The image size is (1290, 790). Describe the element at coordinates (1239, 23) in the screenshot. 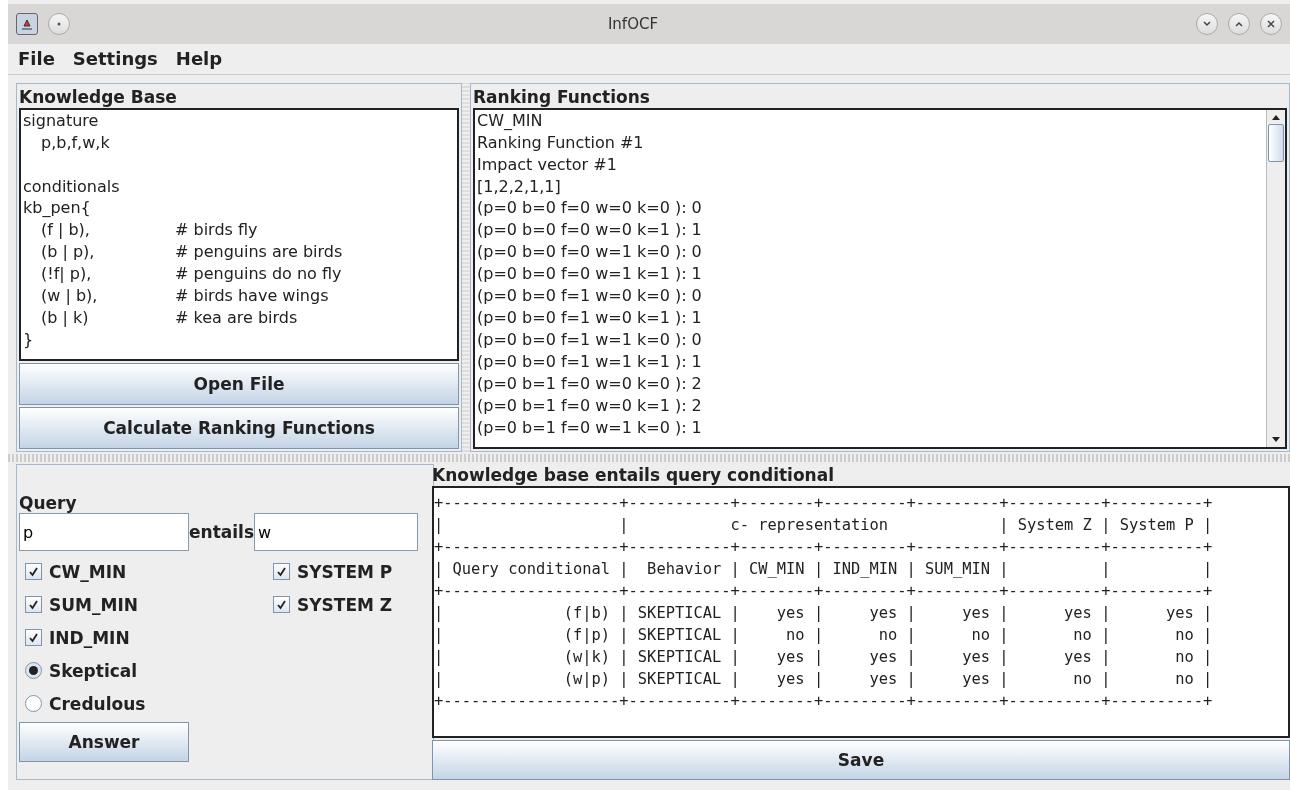

I see `maximize-button` at that location.